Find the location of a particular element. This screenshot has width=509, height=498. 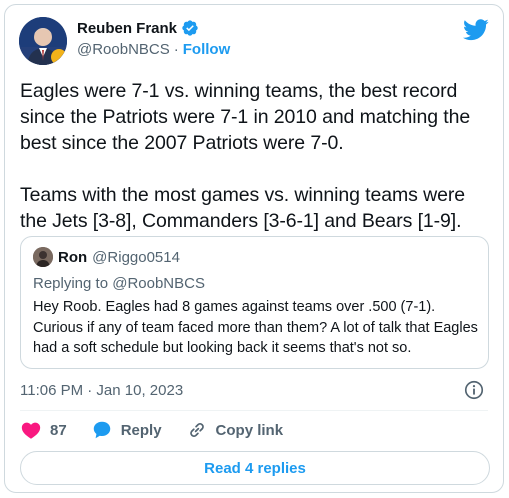

reply-label: Reply is located at coordinates (141, 430).